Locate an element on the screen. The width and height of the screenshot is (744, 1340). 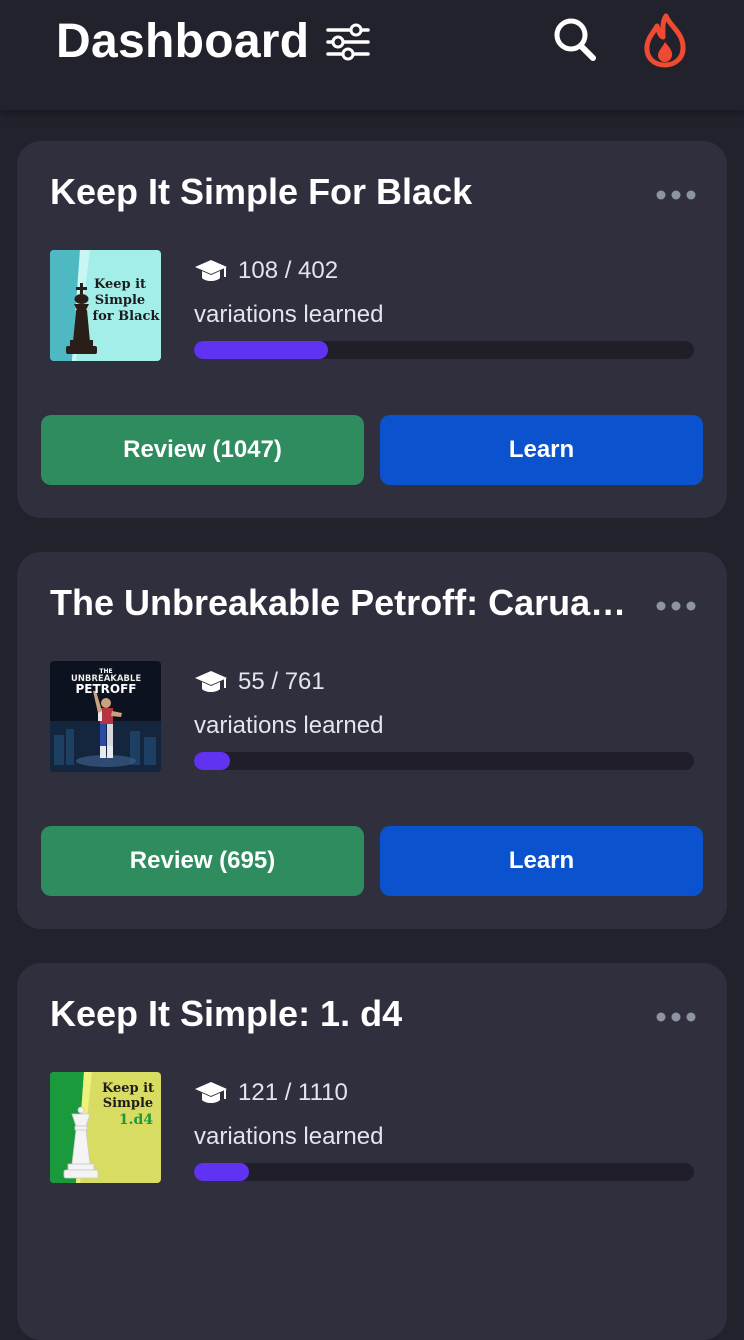
course-title: Keep It Simple: 1. d4 is located at coordinates (340, 1014).